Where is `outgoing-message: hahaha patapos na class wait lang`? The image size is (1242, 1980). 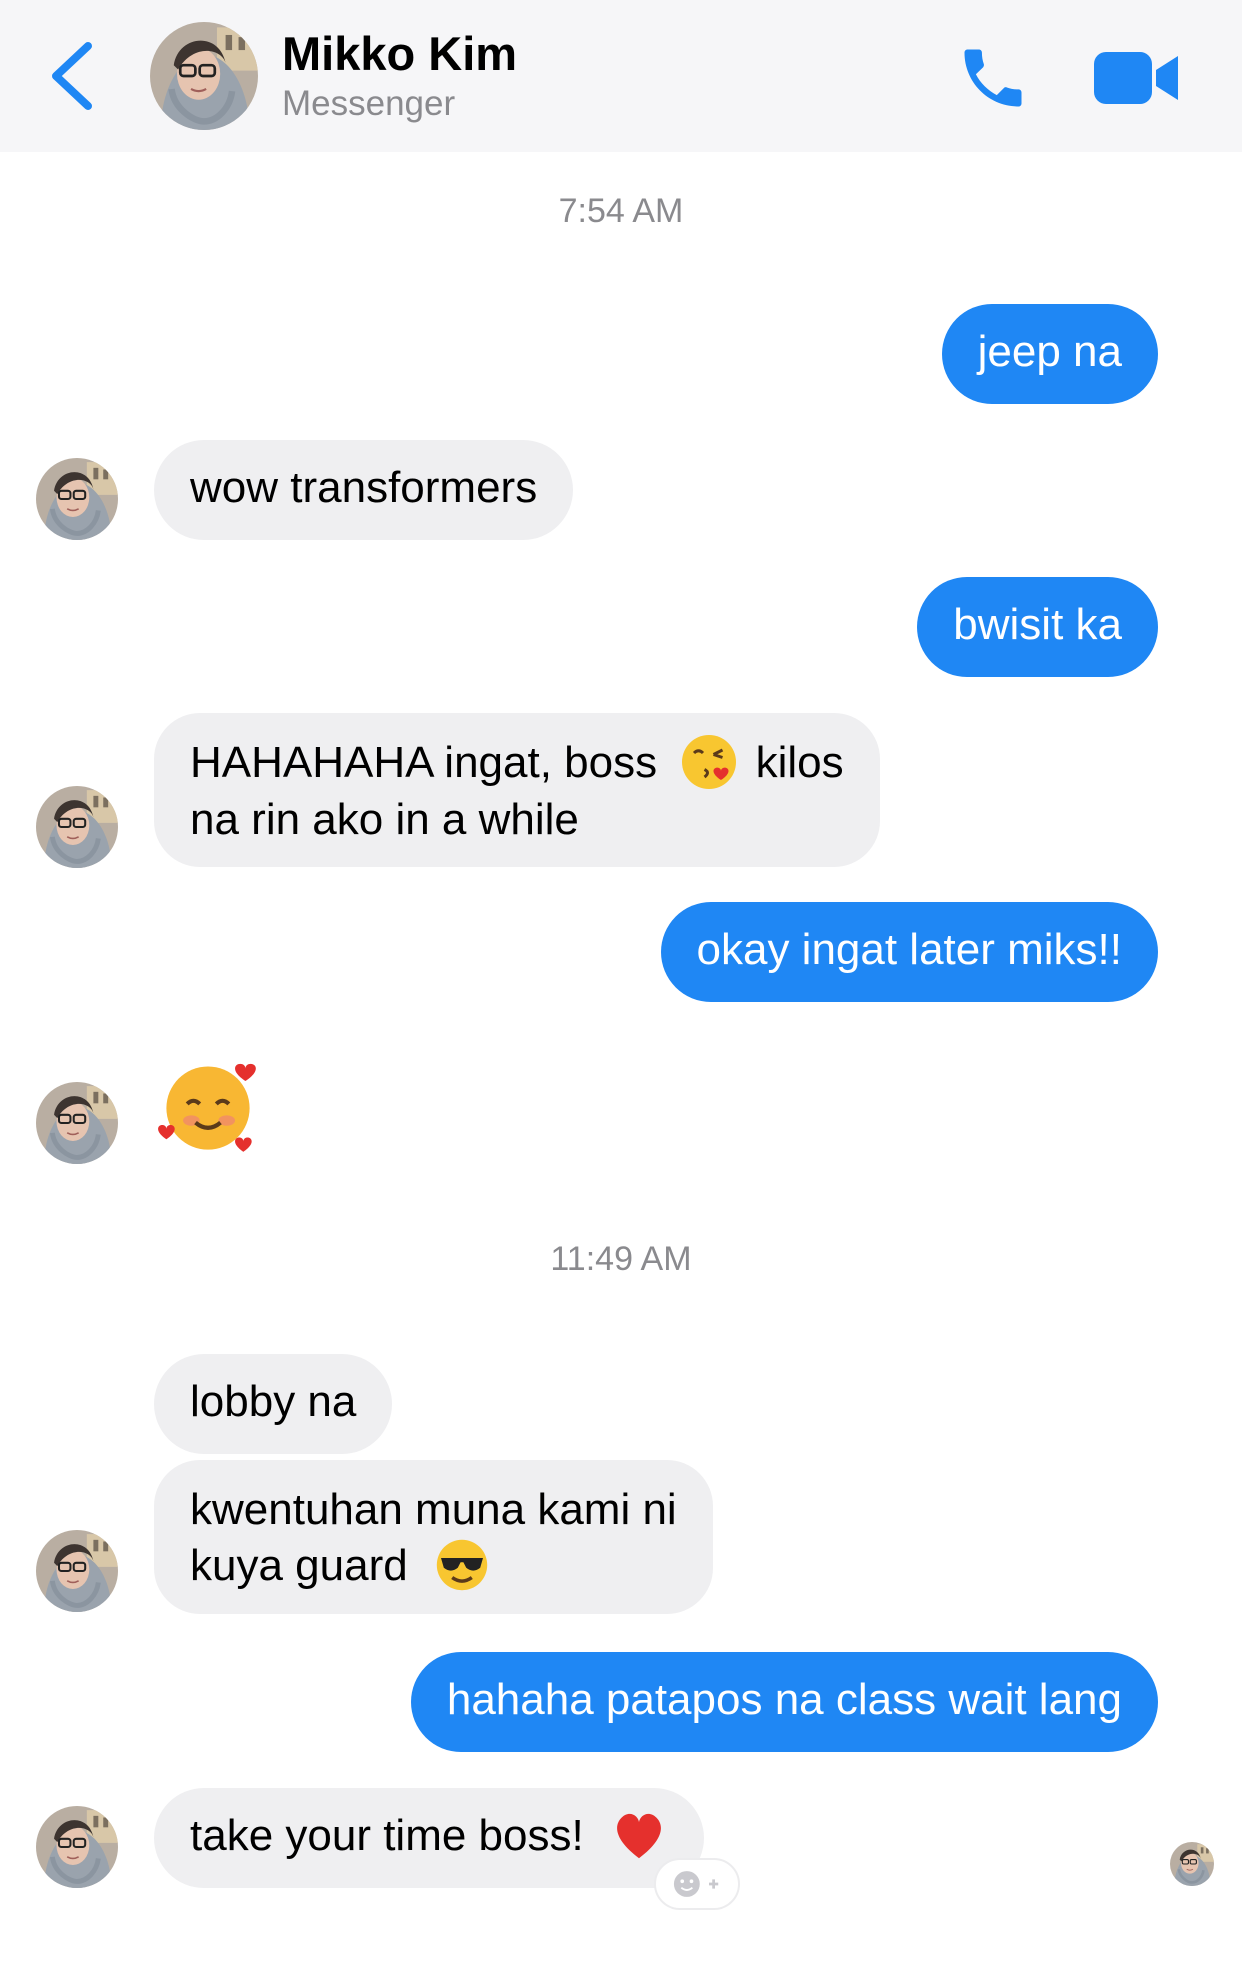 outgoing-message: hahaha patapos na class wait lang is located at coordinates (784, 1702).